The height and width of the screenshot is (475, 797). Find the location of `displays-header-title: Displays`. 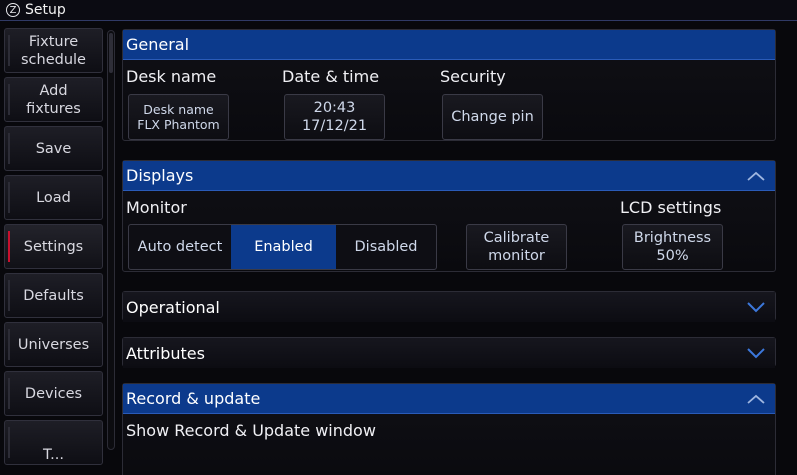

displays-header-title: Displays is located at coordinates (160, 175).